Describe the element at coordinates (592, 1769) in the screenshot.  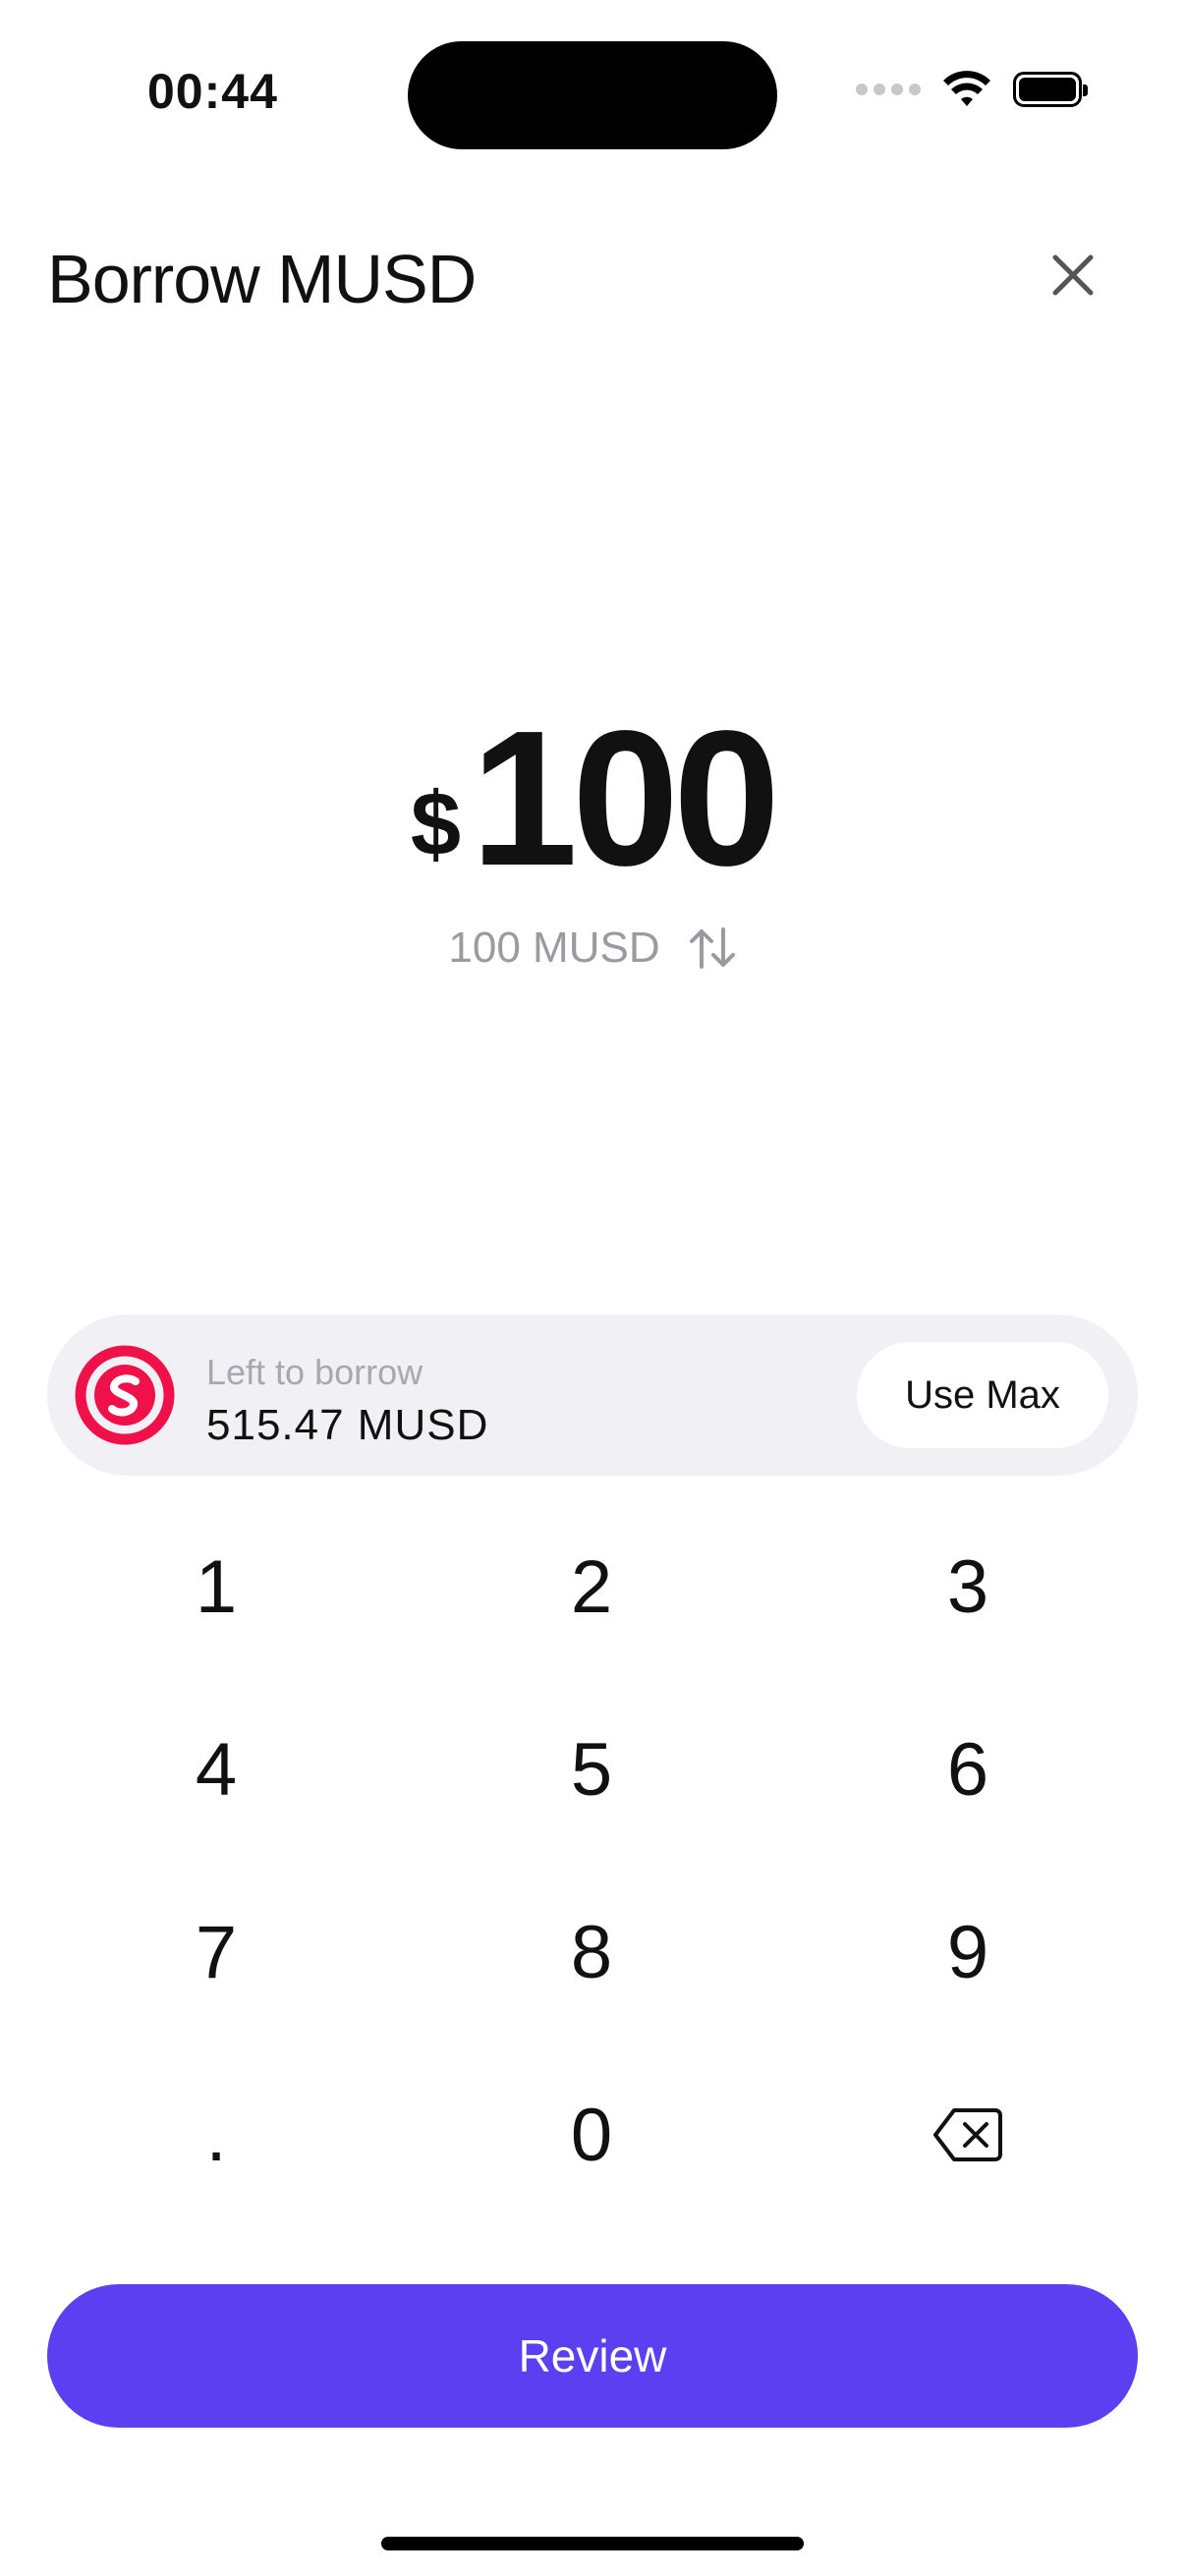
I see `key-5: 5` at that location.